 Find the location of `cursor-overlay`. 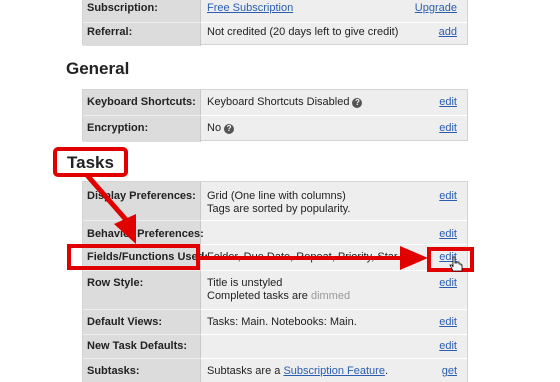

cursor-overlay is located at coordinates (456, 264).